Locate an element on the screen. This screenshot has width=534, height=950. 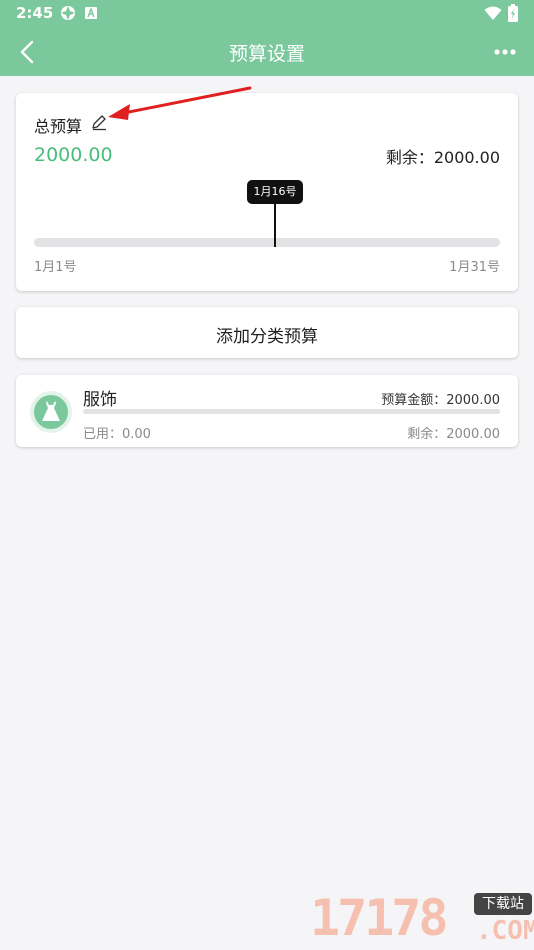
status-time: 2:45 is located at coordinates (35, 13).